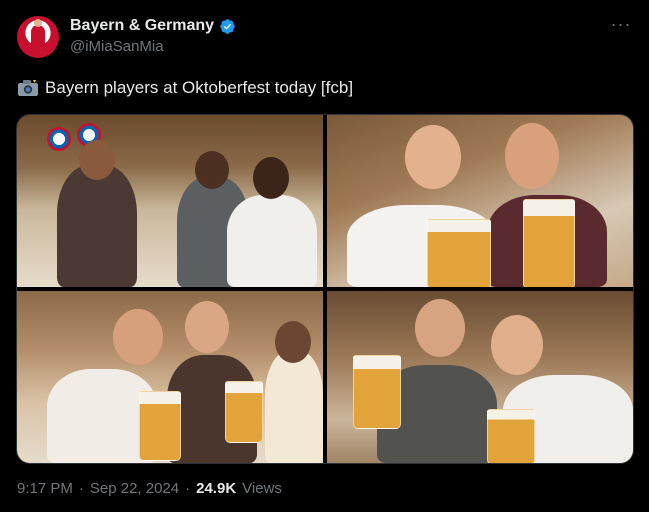 This screenshot has width=649, height=512. I want to click on author-display-name: Bayern & Germany, so click(142, 26).